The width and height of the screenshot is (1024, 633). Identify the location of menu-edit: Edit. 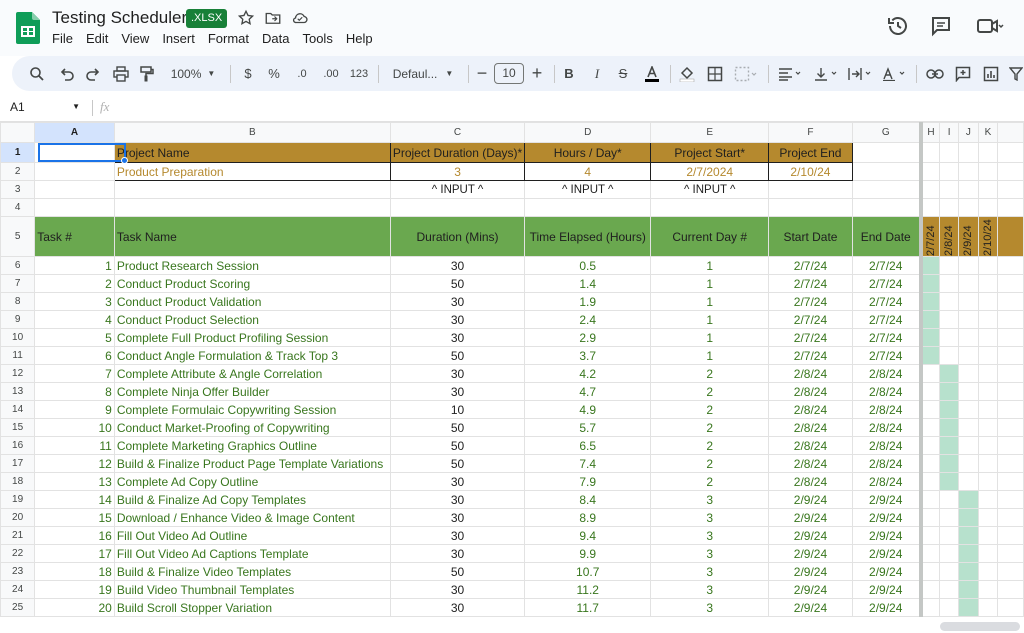
(97, 38).